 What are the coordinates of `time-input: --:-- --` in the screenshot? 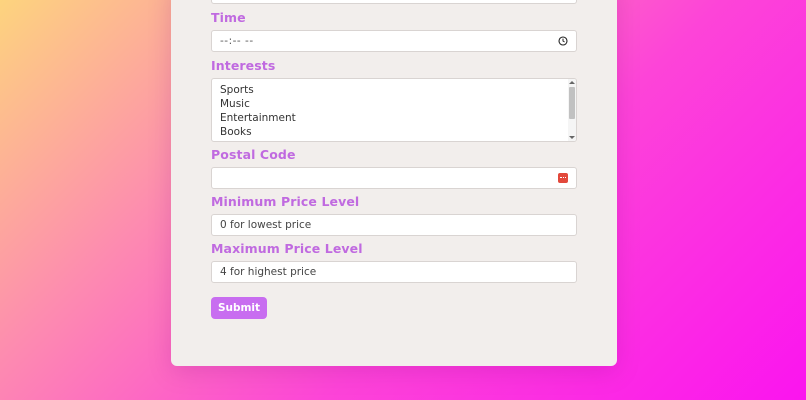 It's located at (394, 41).